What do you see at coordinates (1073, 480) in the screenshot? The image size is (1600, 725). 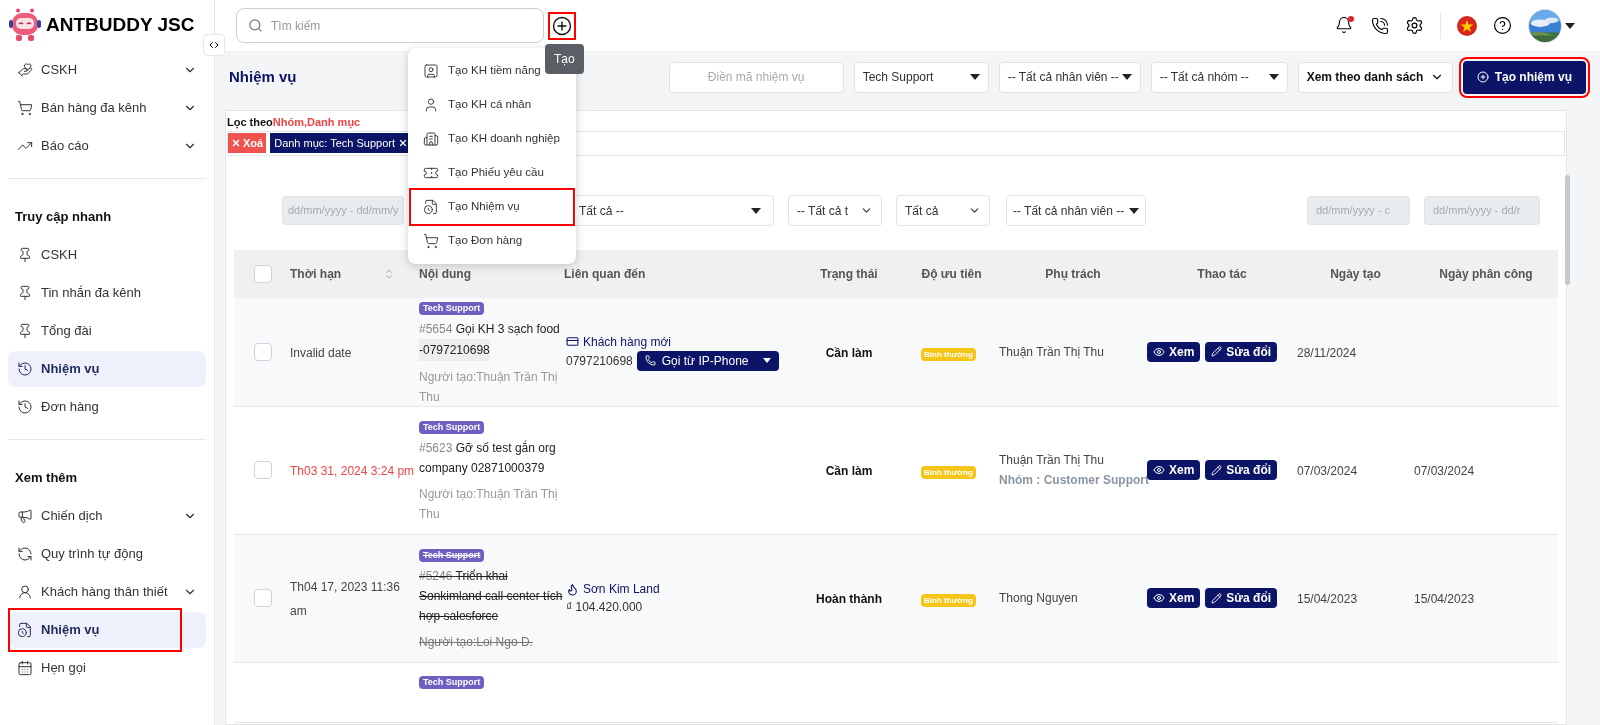 I see `group-name: Nhóm : Customer Support` at bounding box center [1073, 480].